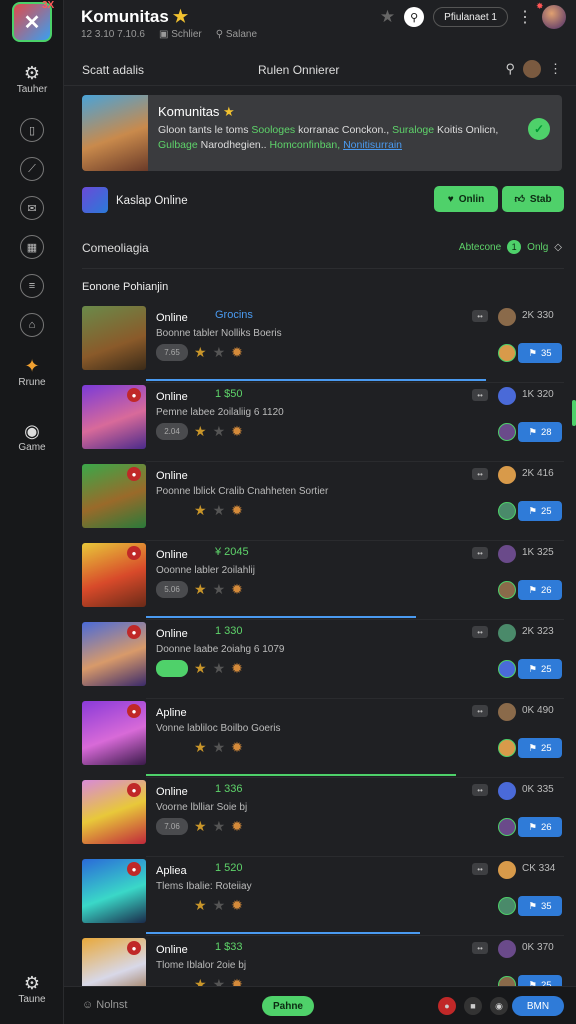 This screenshot has height=1024, width=576. What do you see at coordinates (125, 287) in the screenshot?
I see `list-title: Eonone Pohianjin` at bounding box center [125, 287].